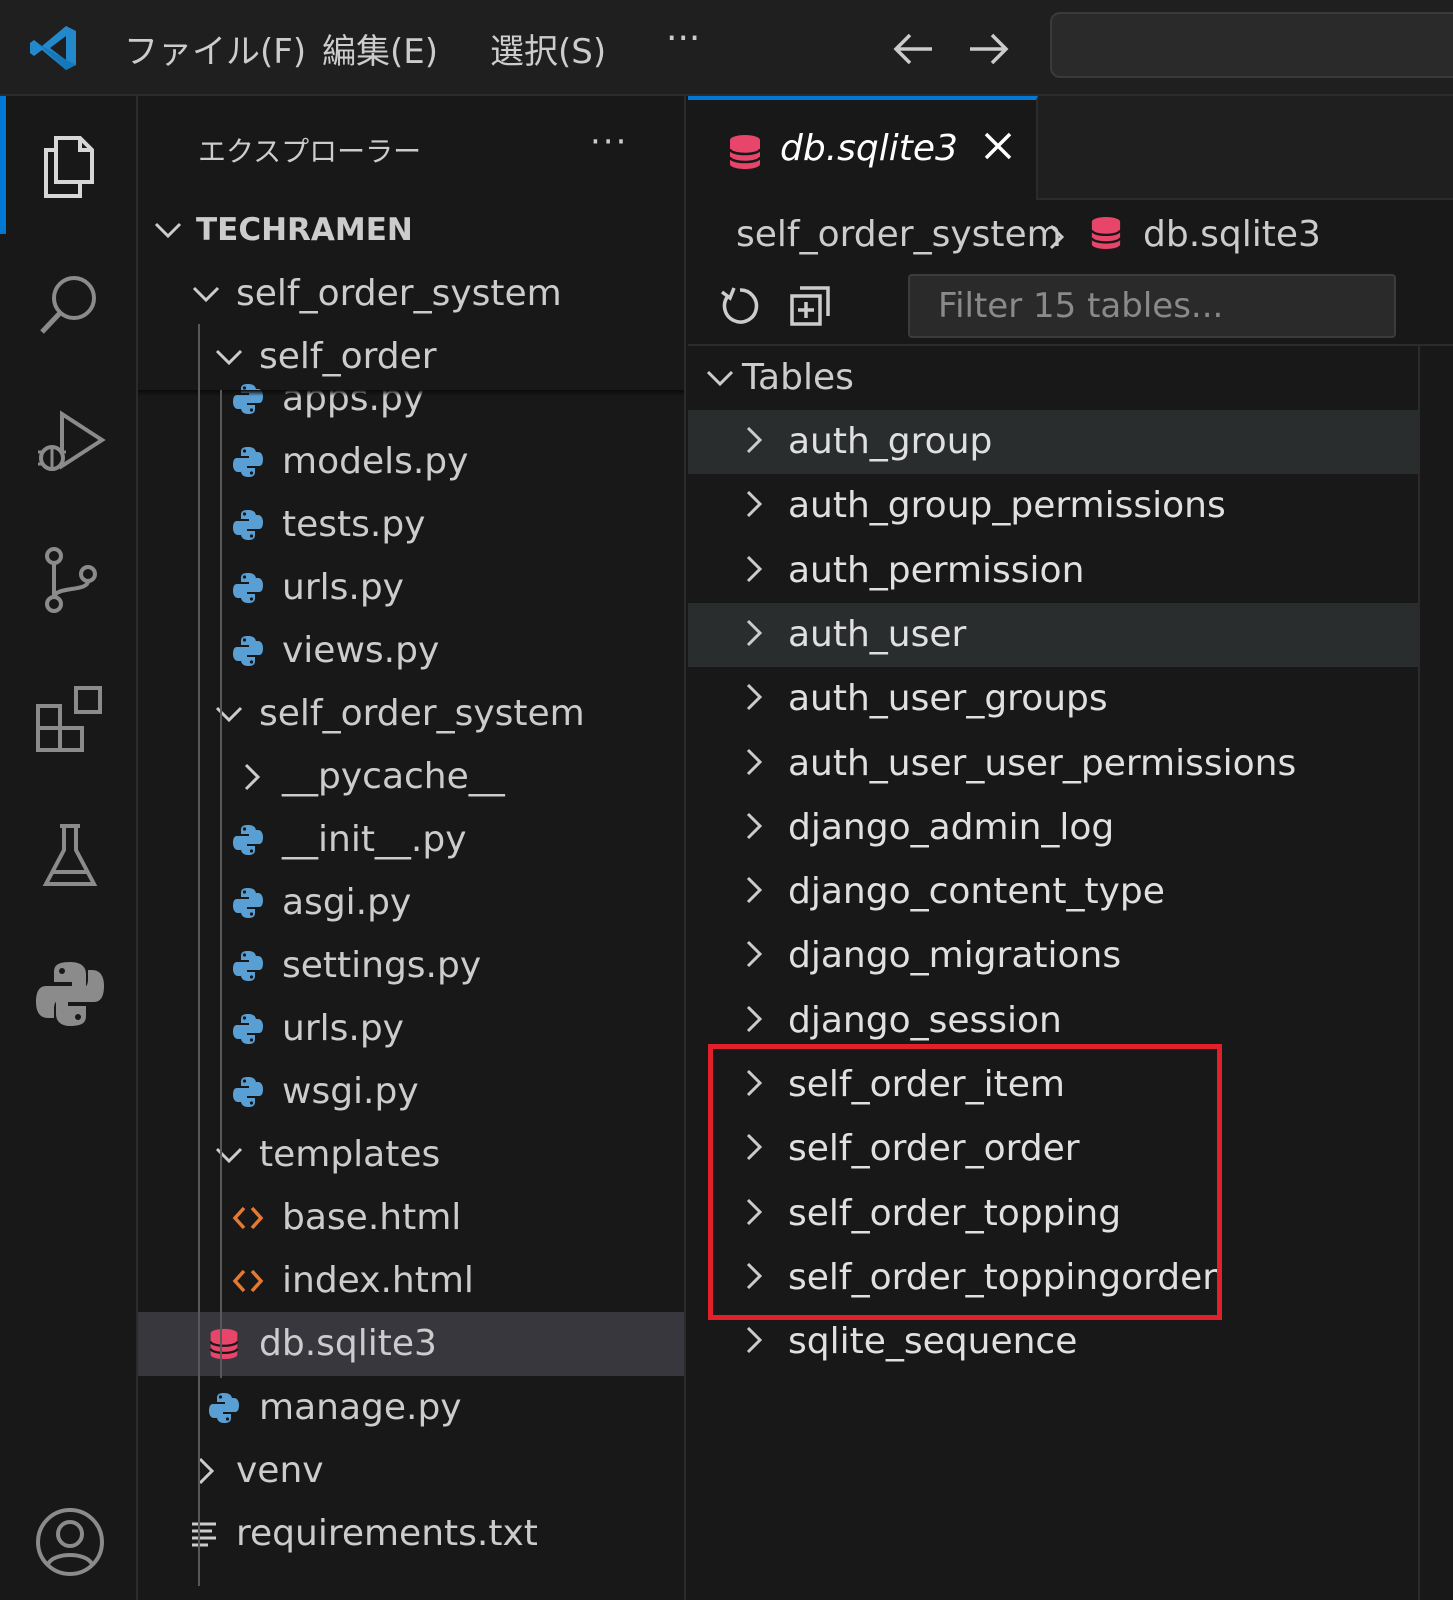 The height and width of the screenshot is (1600, 1453). Describe the element at coordinates (353, 398) in the screenshot. I see `tree-item-label: apps.py` at that location.